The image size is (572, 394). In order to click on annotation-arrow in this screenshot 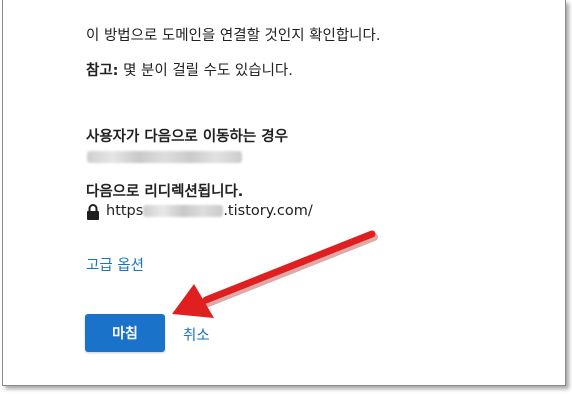, I will do `click(275, 274)`.